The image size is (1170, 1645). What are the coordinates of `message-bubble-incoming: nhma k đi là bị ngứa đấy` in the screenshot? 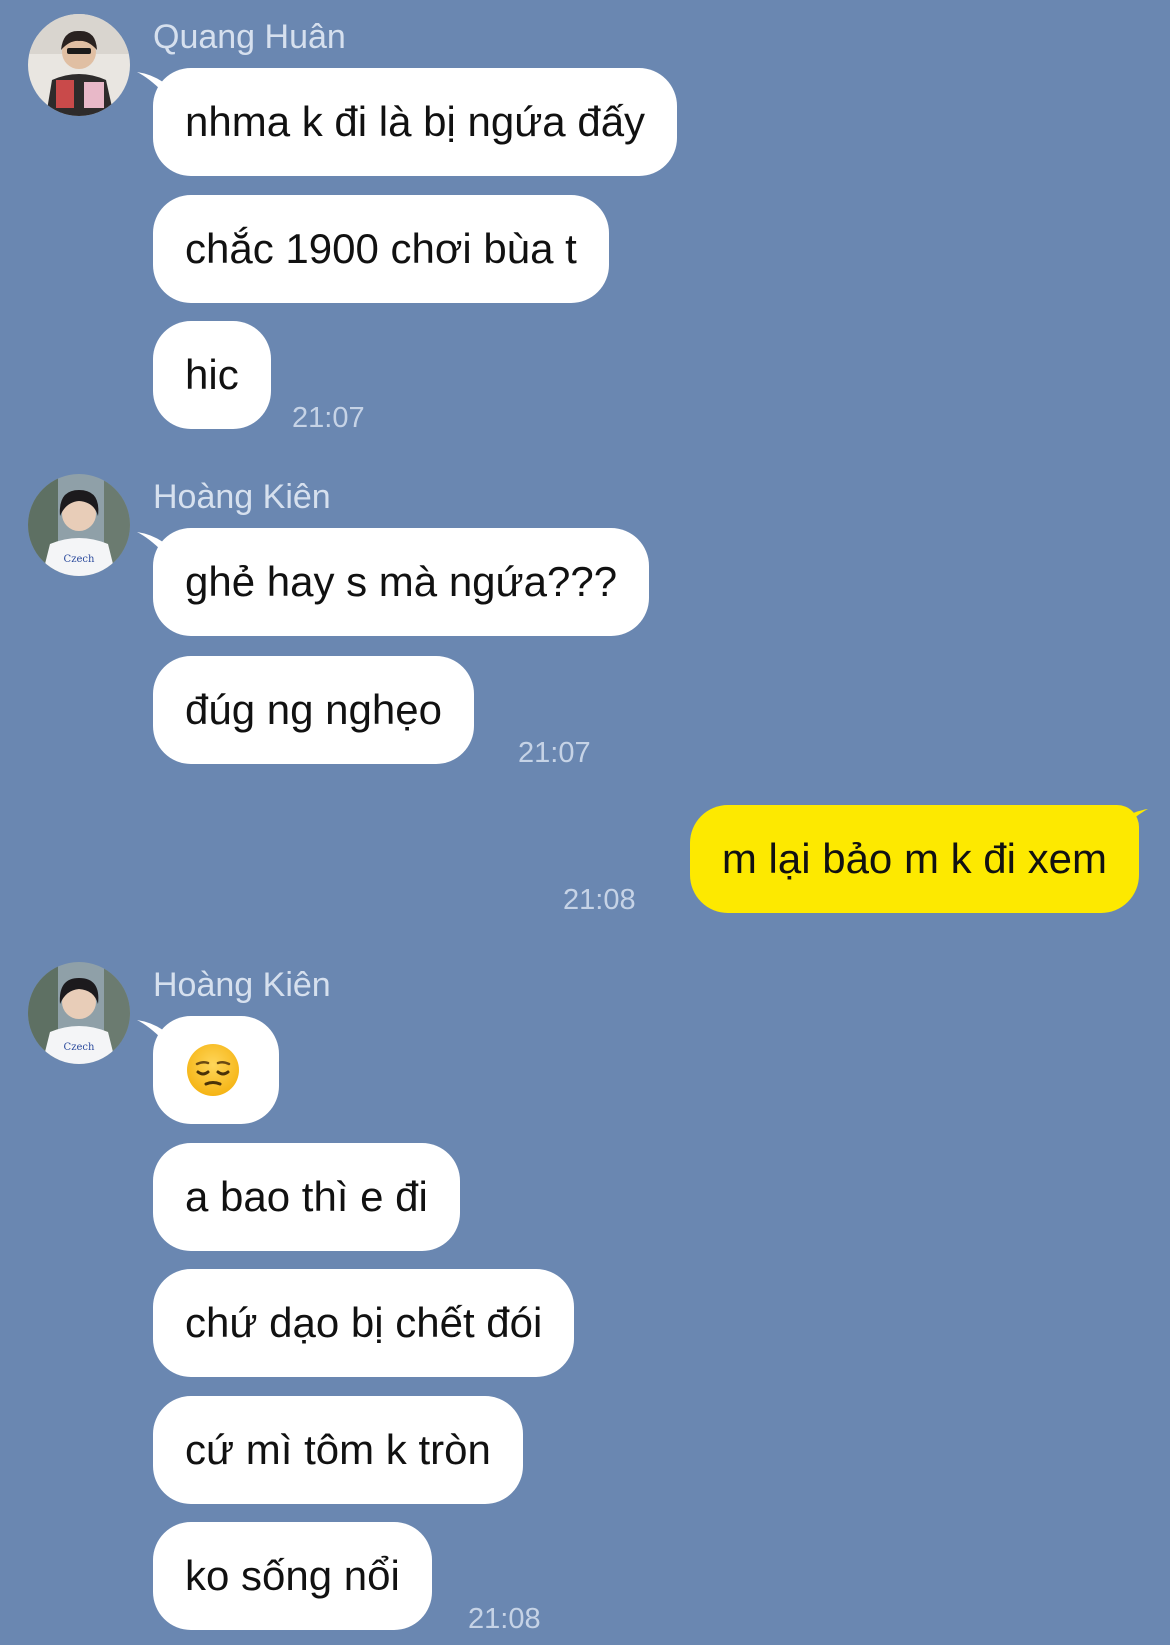 It's located at (415, 122).